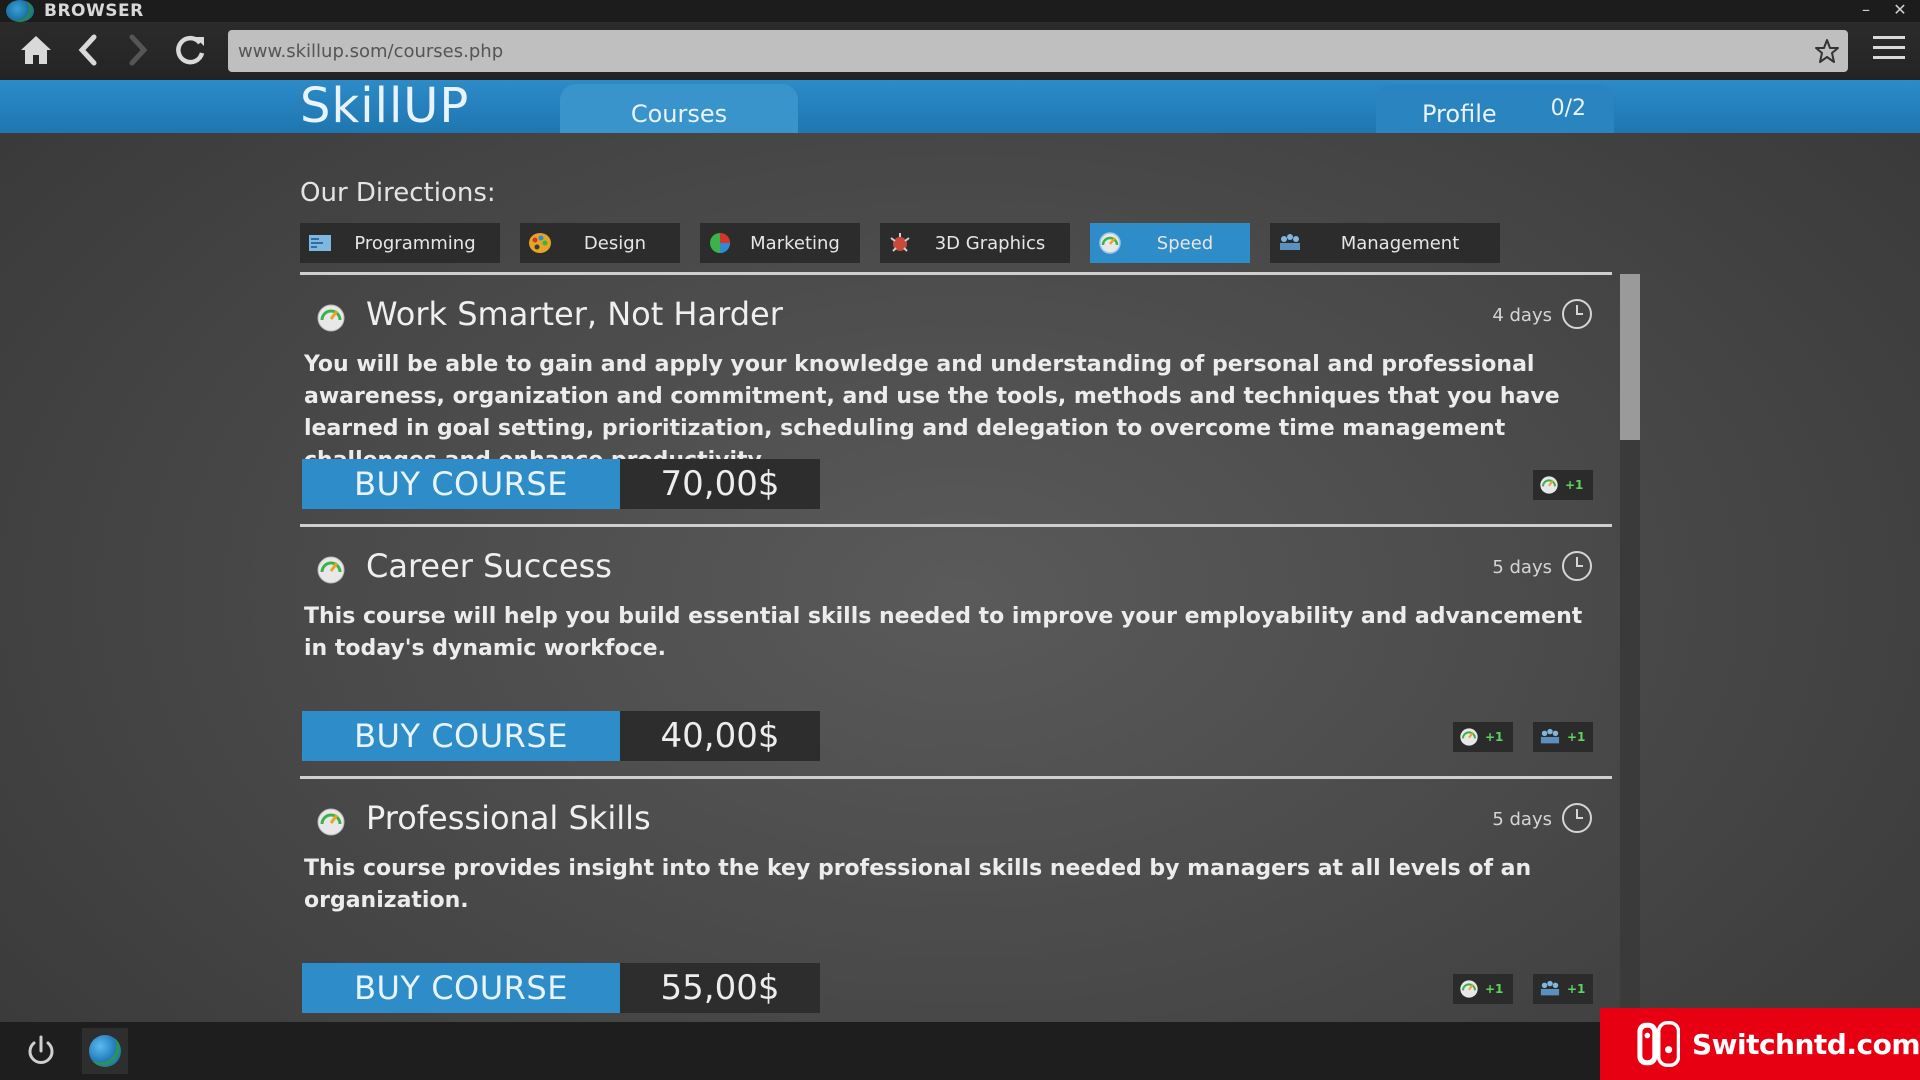 This screenshot has height=1080, width=1920. Describe the element at coordinates (960, 11) in the screenshot. I see `window-titlebar: BROWSER – ✕` at that location.